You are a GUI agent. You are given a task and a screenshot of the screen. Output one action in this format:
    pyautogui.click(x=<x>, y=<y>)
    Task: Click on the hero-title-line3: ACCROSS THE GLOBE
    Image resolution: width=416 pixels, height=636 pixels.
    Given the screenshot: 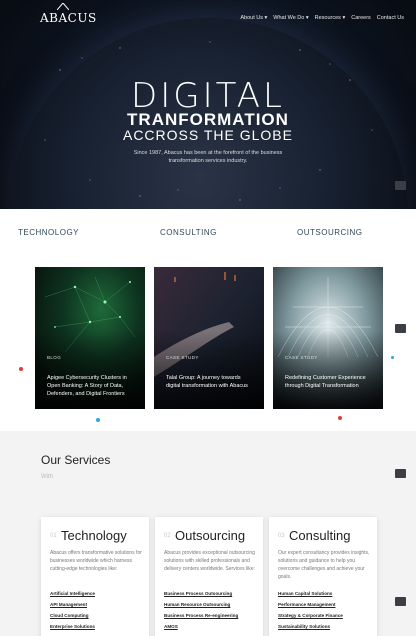 What is the action you would take?
    pyautogui.click(x=207, y=135)
    